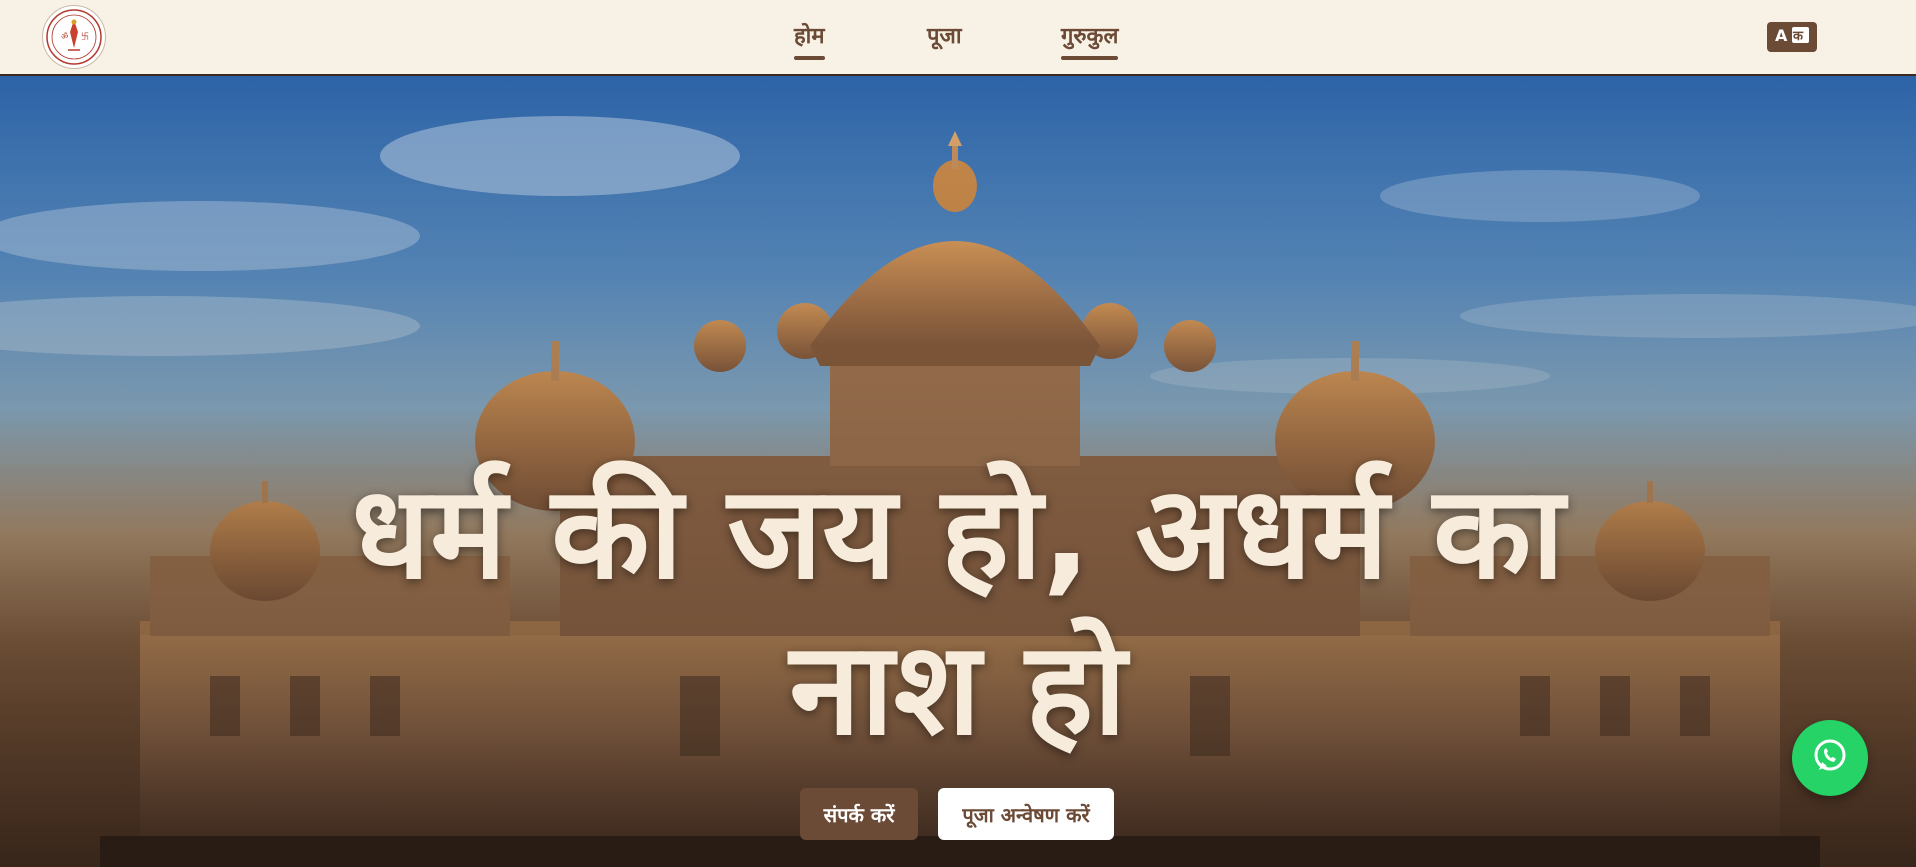 The image size is (1916, 867). I want to click on nav-item-gurukul: गुरुकुल, so click(1090, 41).